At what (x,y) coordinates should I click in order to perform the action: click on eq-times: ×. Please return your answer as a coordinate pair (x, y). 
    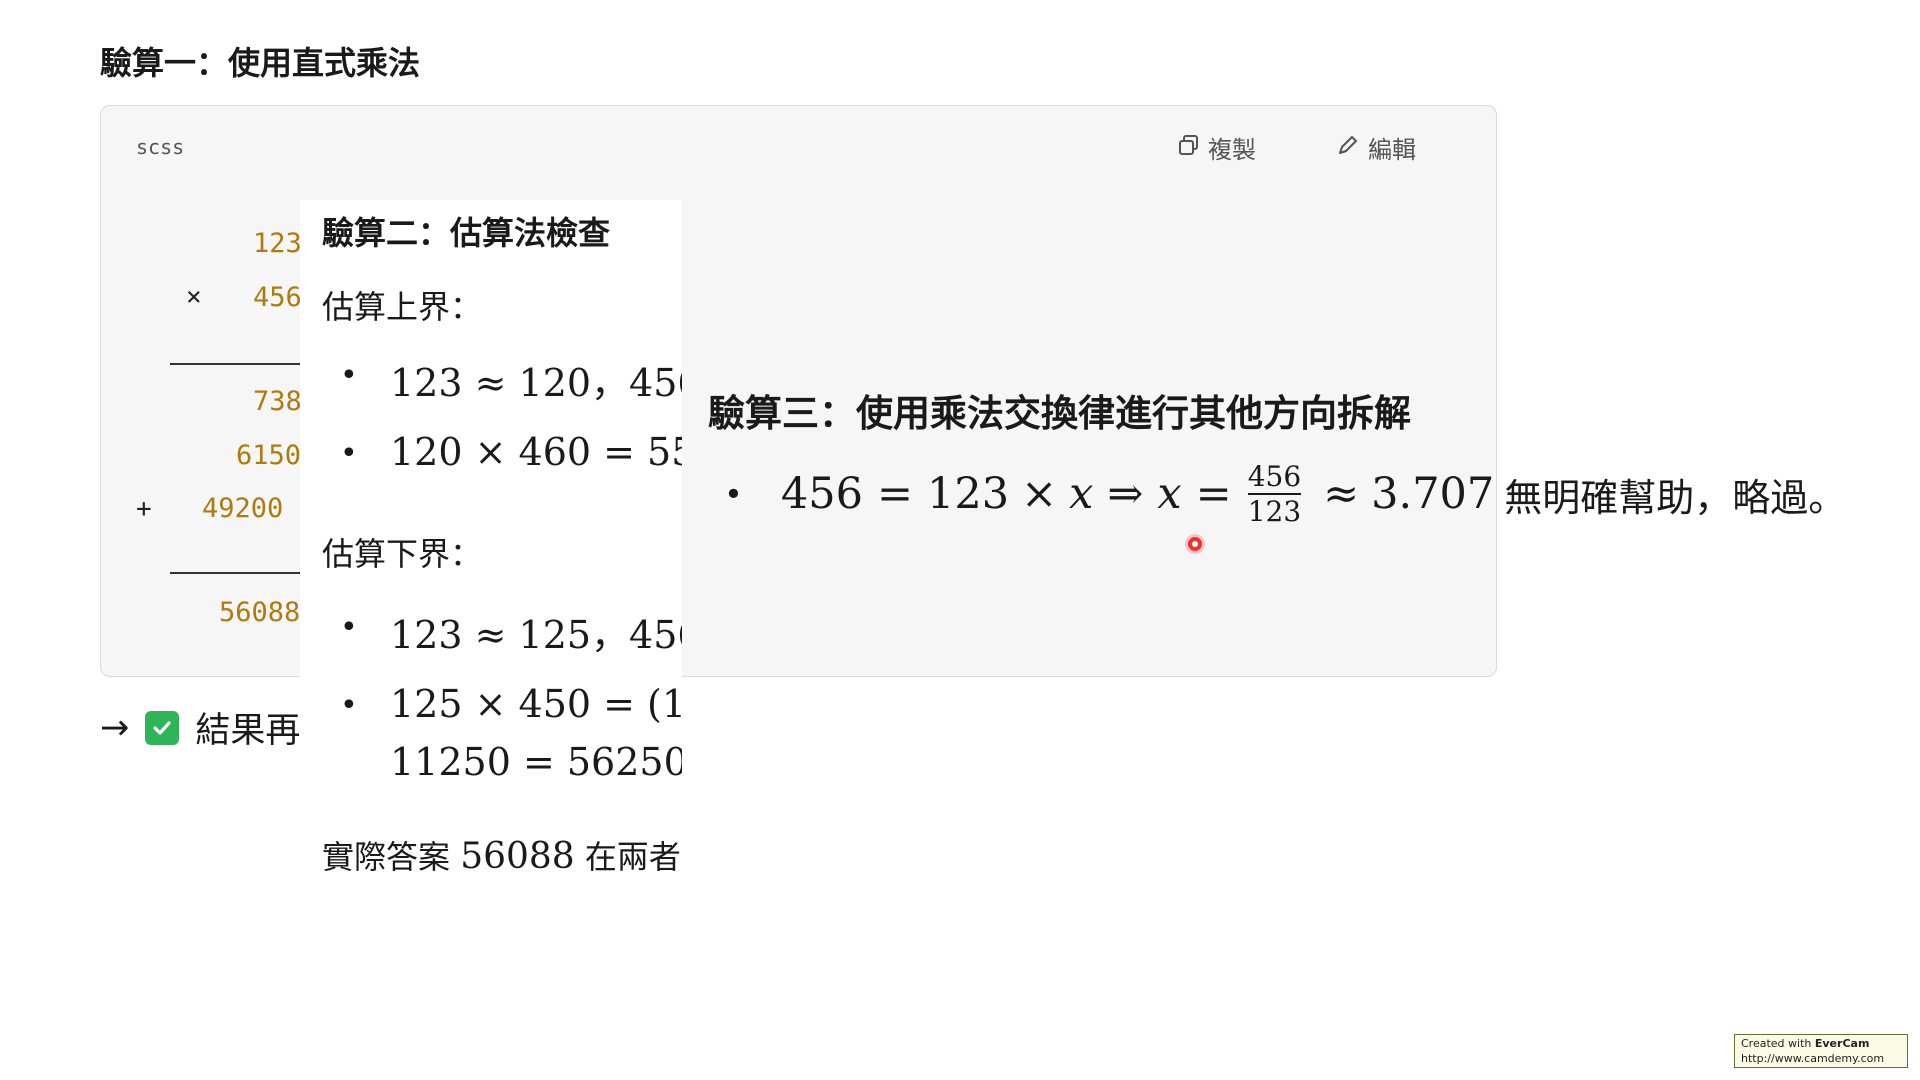
    Looking at the image, I should click on (1039, 494).